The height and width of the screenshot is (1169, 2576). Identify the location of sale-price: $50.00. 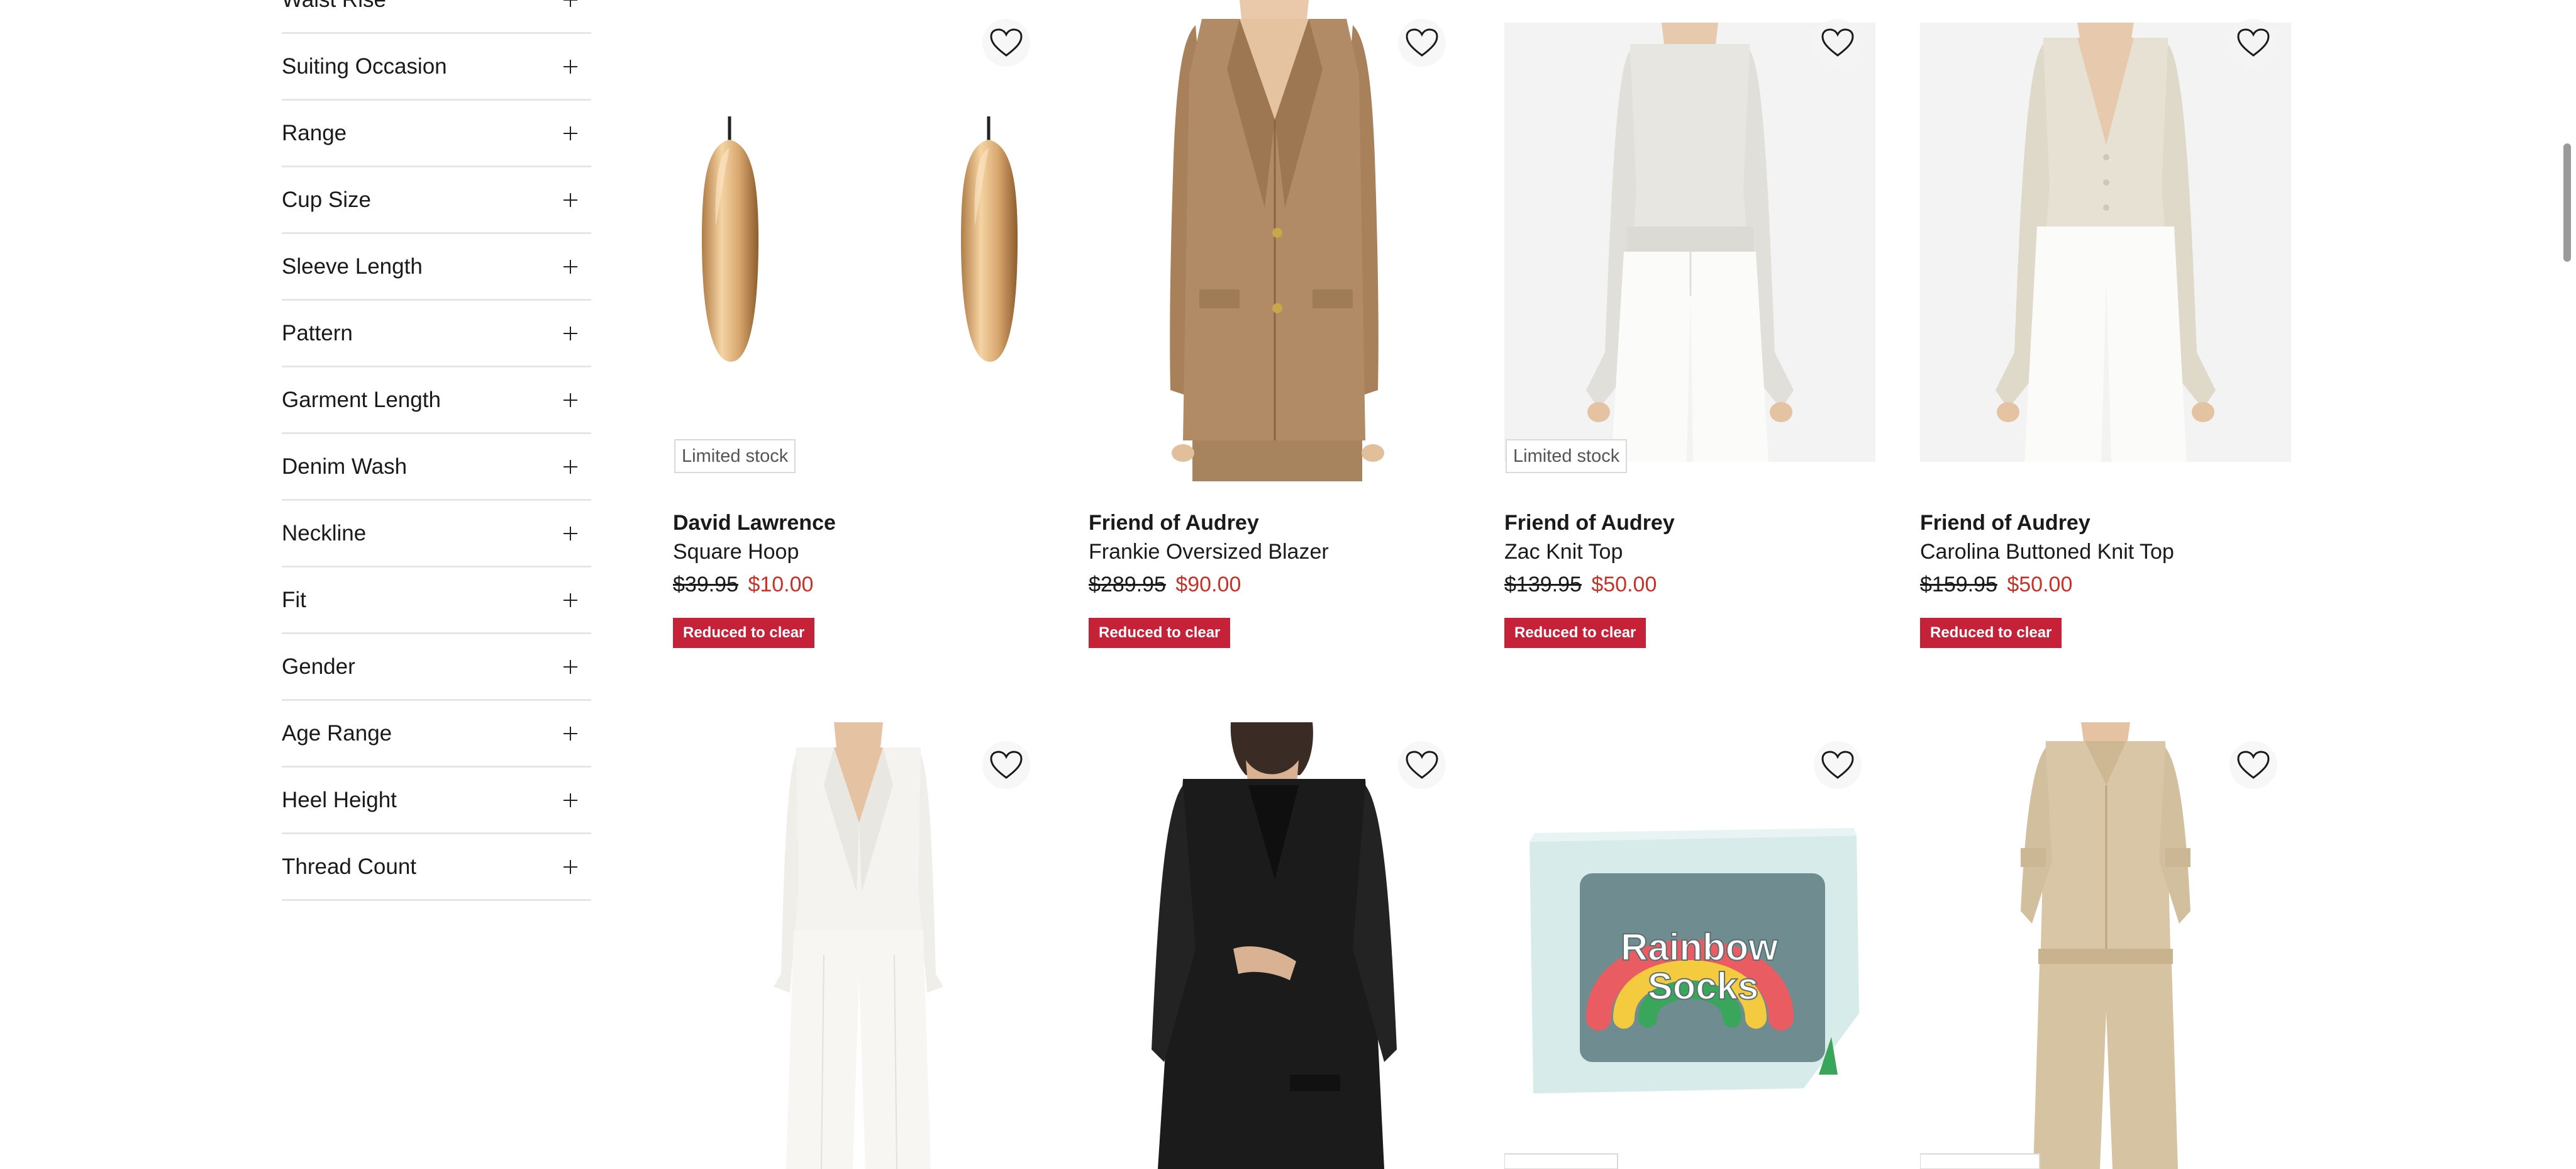
(1624, 584).